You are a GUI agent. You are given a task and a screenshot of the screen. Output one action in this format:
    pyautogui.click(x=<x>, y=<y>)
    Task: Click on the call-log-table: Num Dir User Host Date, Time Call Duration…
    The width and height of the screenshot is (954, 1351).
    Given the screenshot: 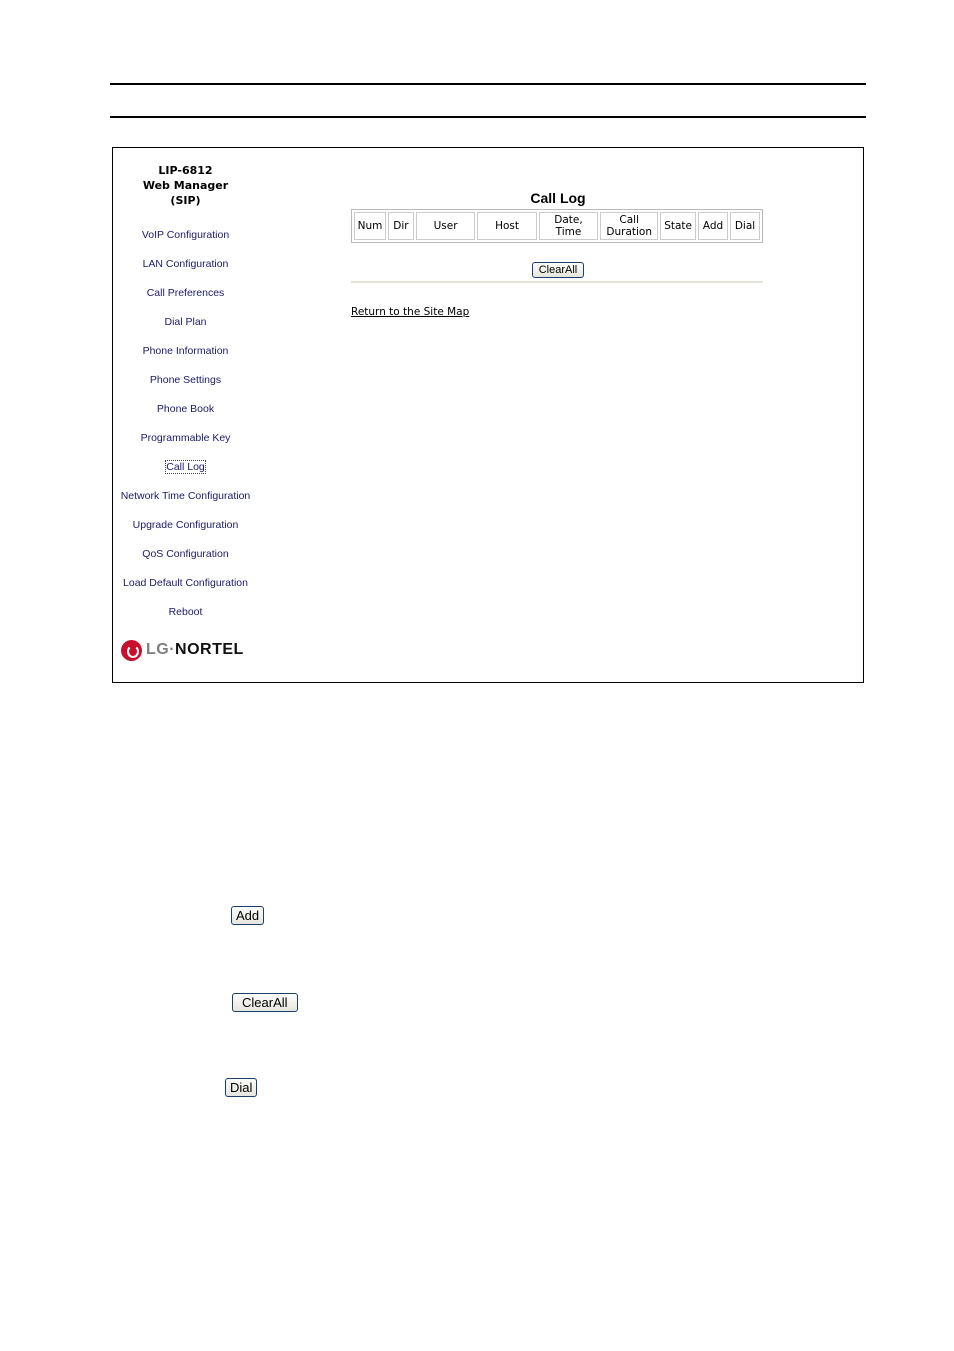 What is the action you would take?
    pyautogui.click(x=557, y=226)
    